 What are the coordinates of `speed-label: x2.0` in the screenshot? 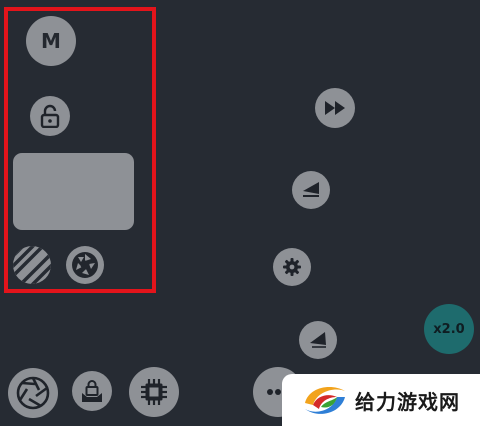 It's located at (449, 329).